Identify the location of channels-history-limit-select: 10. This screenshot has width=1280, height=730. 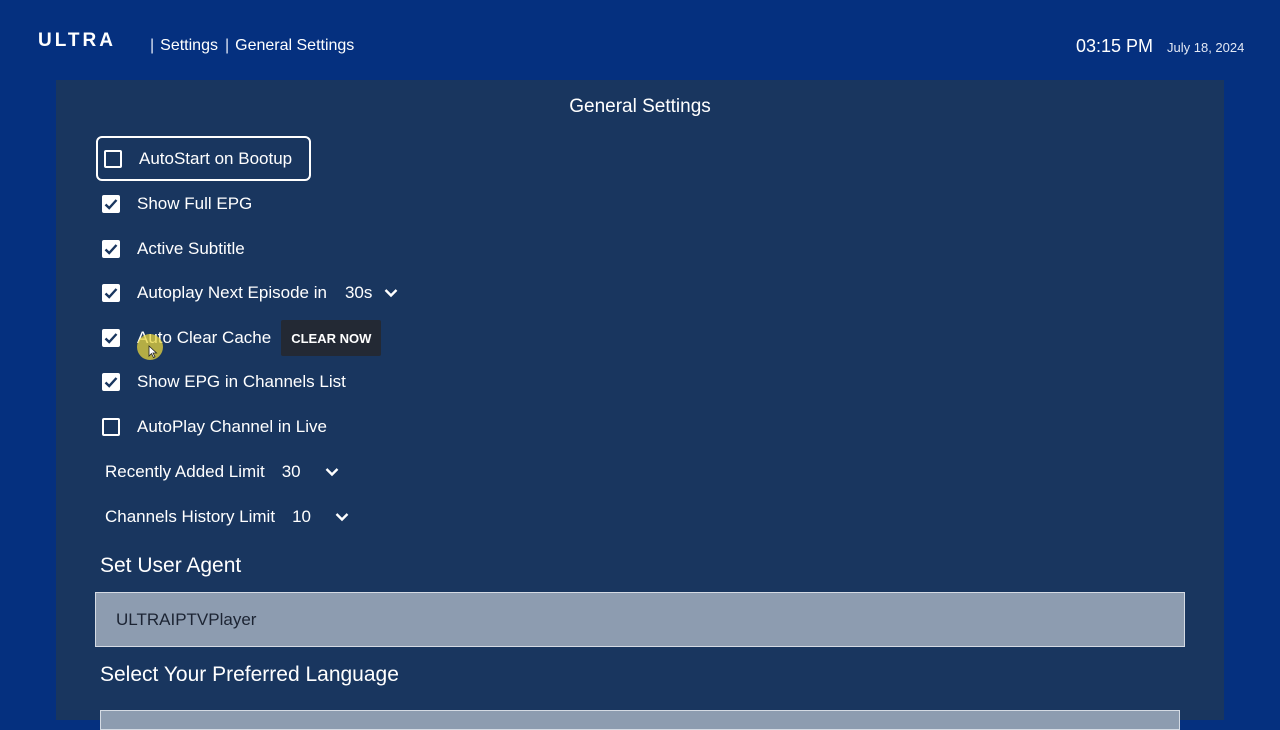
(301, 517).